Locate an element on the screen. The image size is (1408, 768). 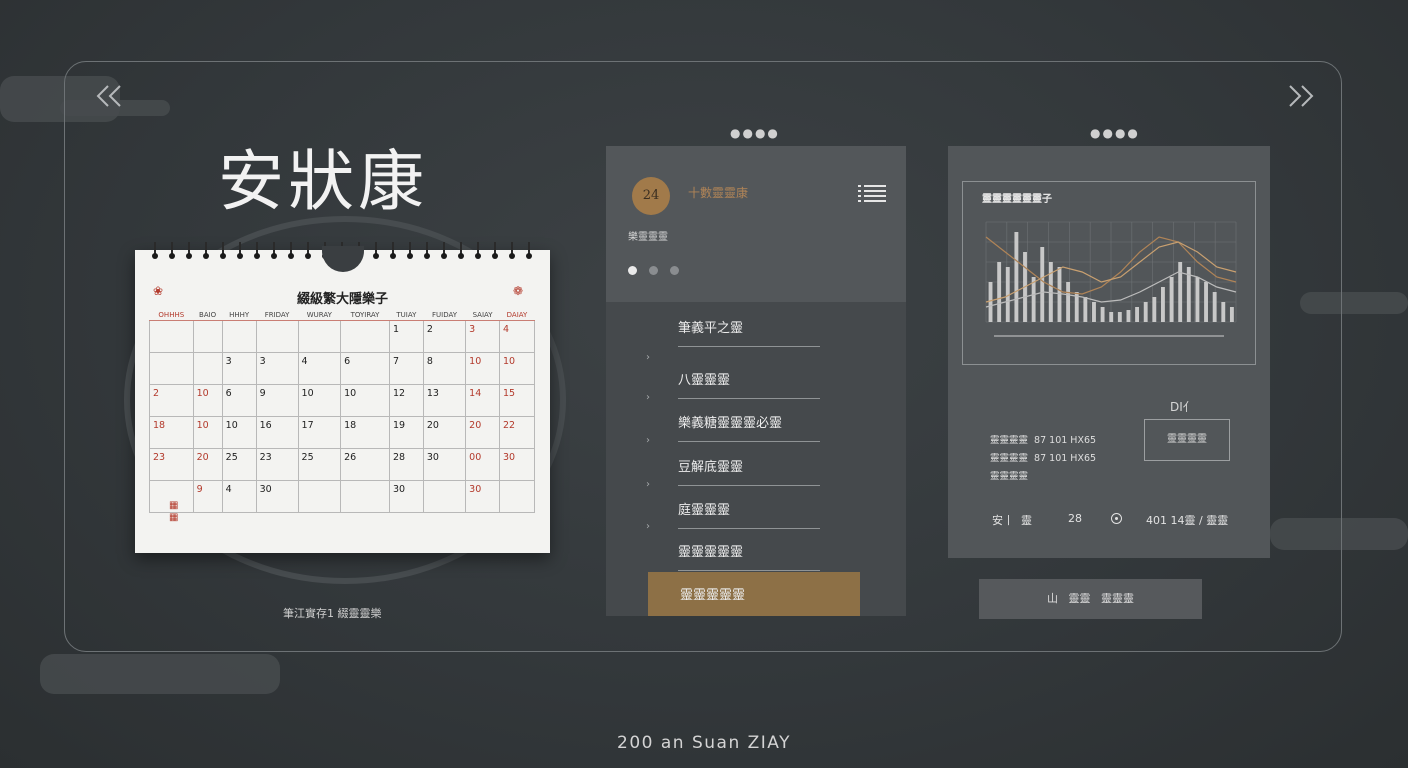
menu-item: 樂義糖靈靈靈必靈 is located at coordinates (749, 424).